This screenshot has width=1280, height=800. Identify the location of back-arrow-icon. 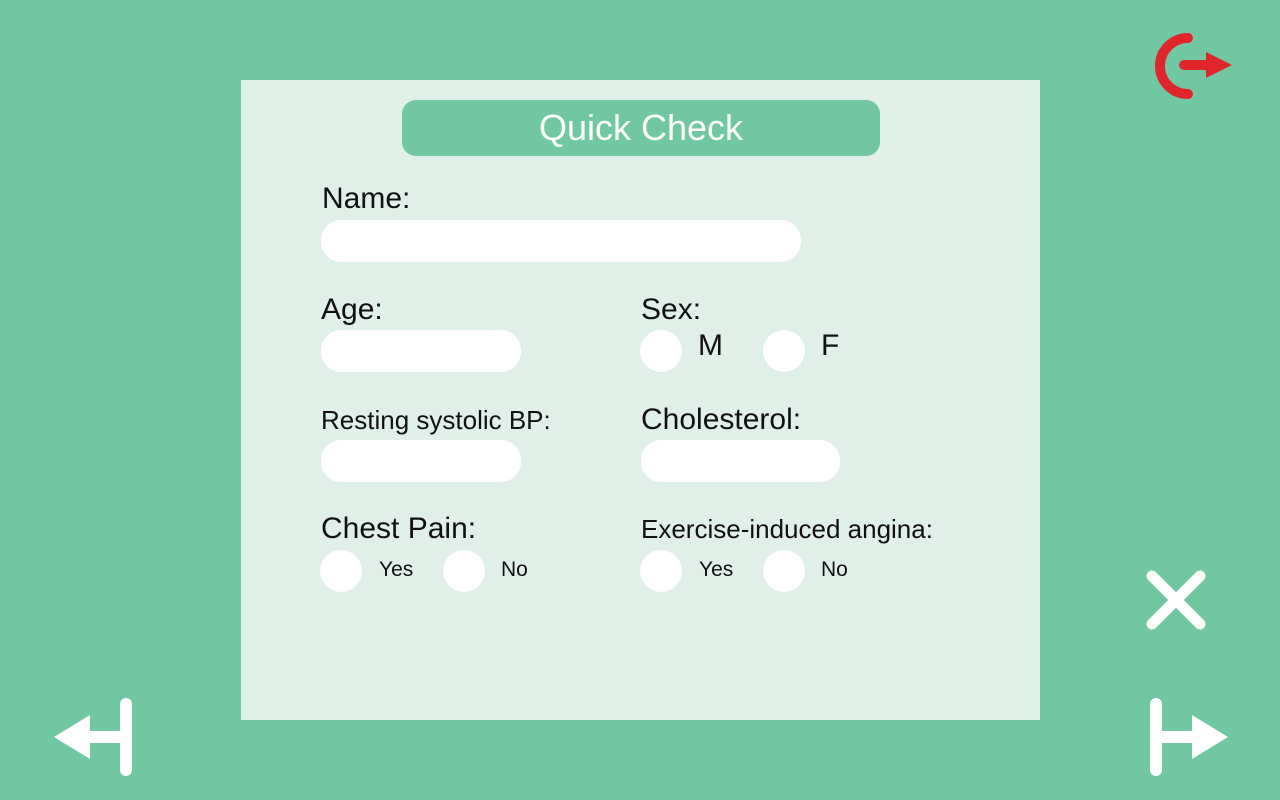
(93, 737).